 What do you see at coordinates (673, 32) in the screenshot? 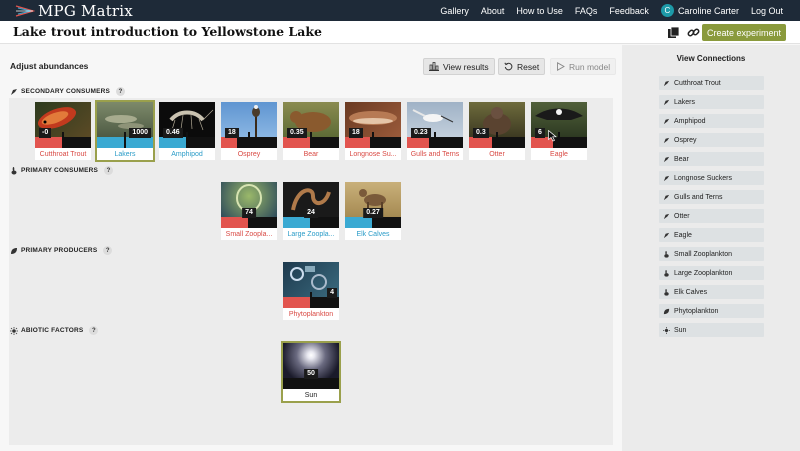
I see `copy-icon` at bounding box center [673, 32].